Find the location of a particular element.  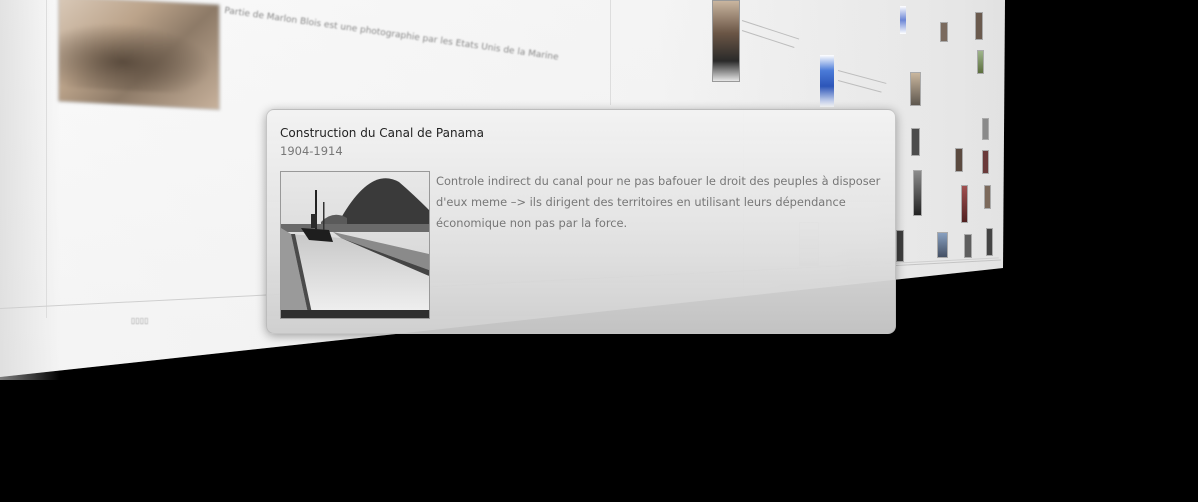

timeline-year-tick: ▯▯▯▯ is located at coordinates (140, 320).